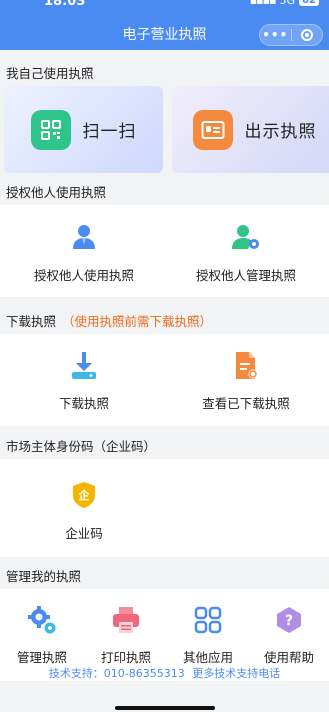 Image resolution: width=329 pixels, height=712 pixels. I want to click on other-apps-button: 其他应用, so click(208, 635).